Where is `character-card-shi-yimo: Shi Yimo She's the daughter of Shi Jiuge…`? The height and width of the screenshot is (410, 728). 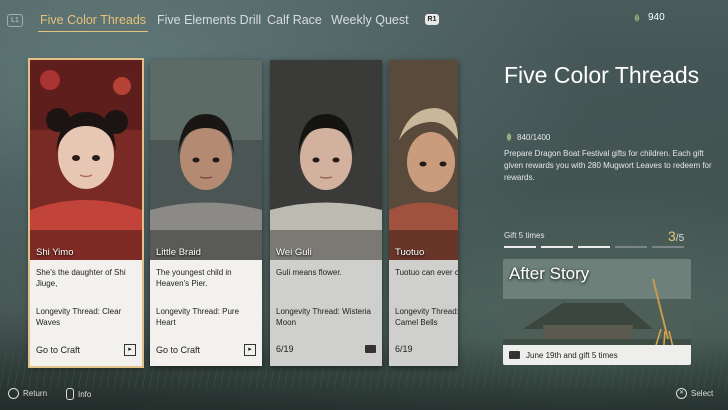 character-card-shi-yimo: Shi Yimo She's the daughter of Shi Jiuge… is located at coordinates (86, 213).